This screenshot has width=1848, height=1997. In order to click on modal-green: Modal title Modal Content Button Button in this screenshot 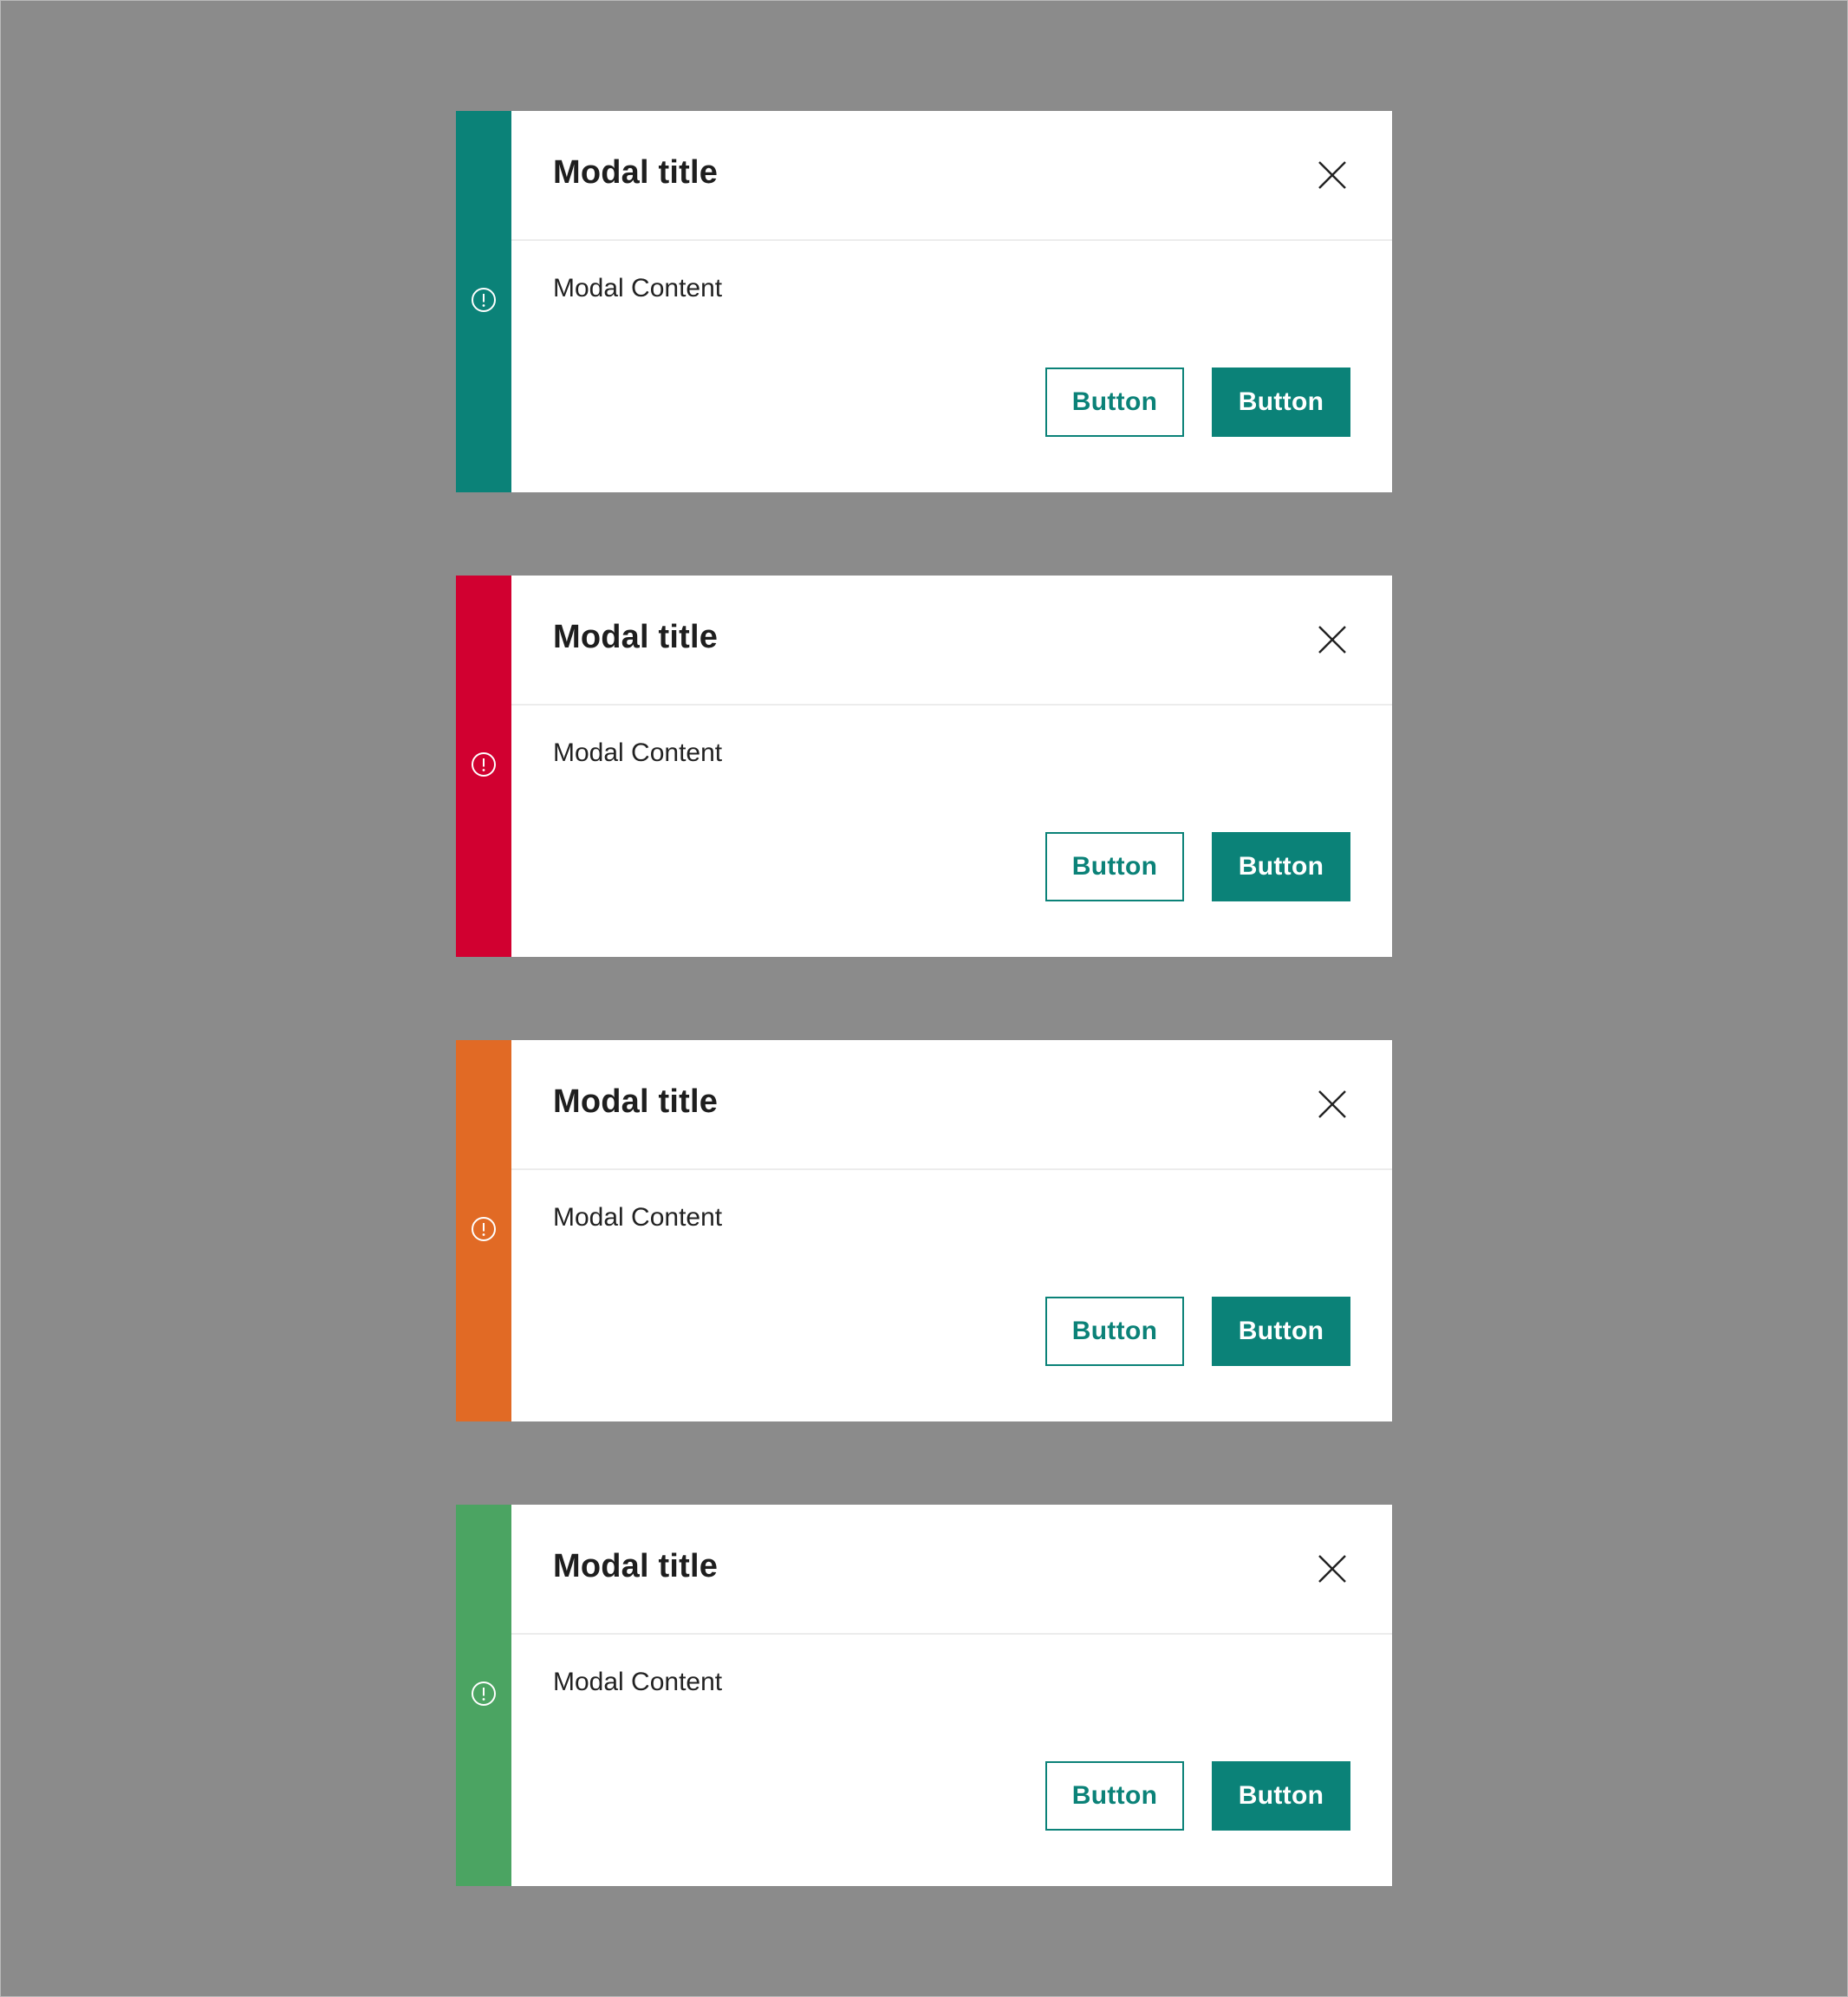, I will do `click(924, 1696)`.